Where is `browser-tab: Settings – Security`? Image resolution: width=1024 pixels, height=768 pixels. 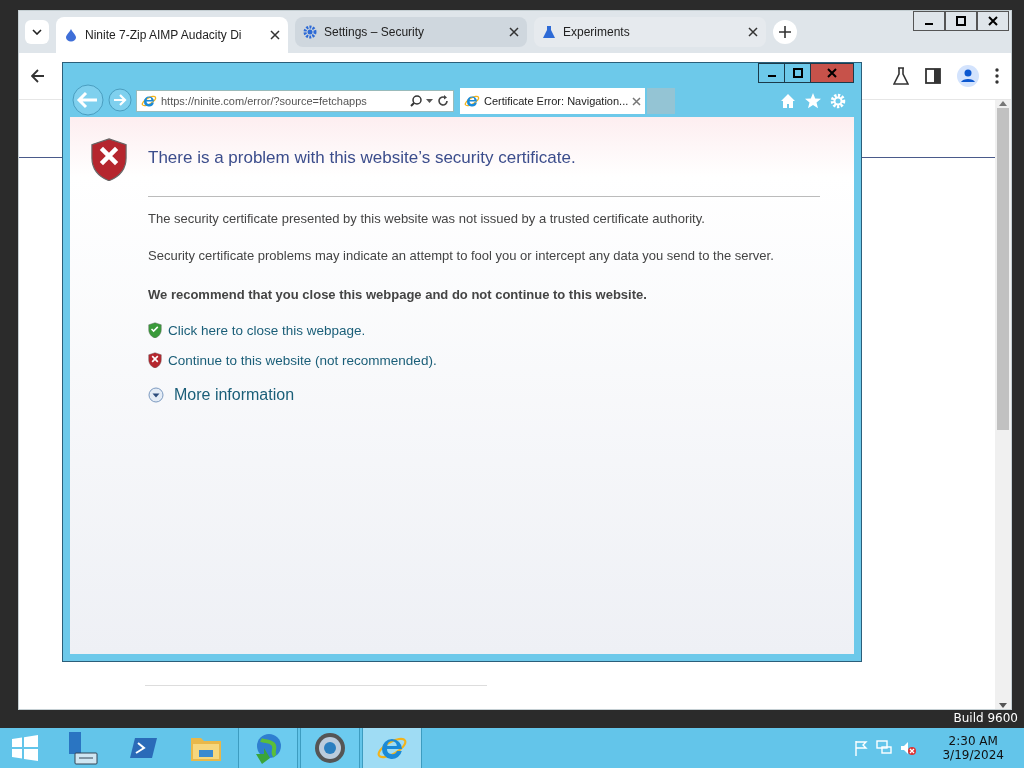
browser-tab: Settings – Security is located at coordinates (411, 32).